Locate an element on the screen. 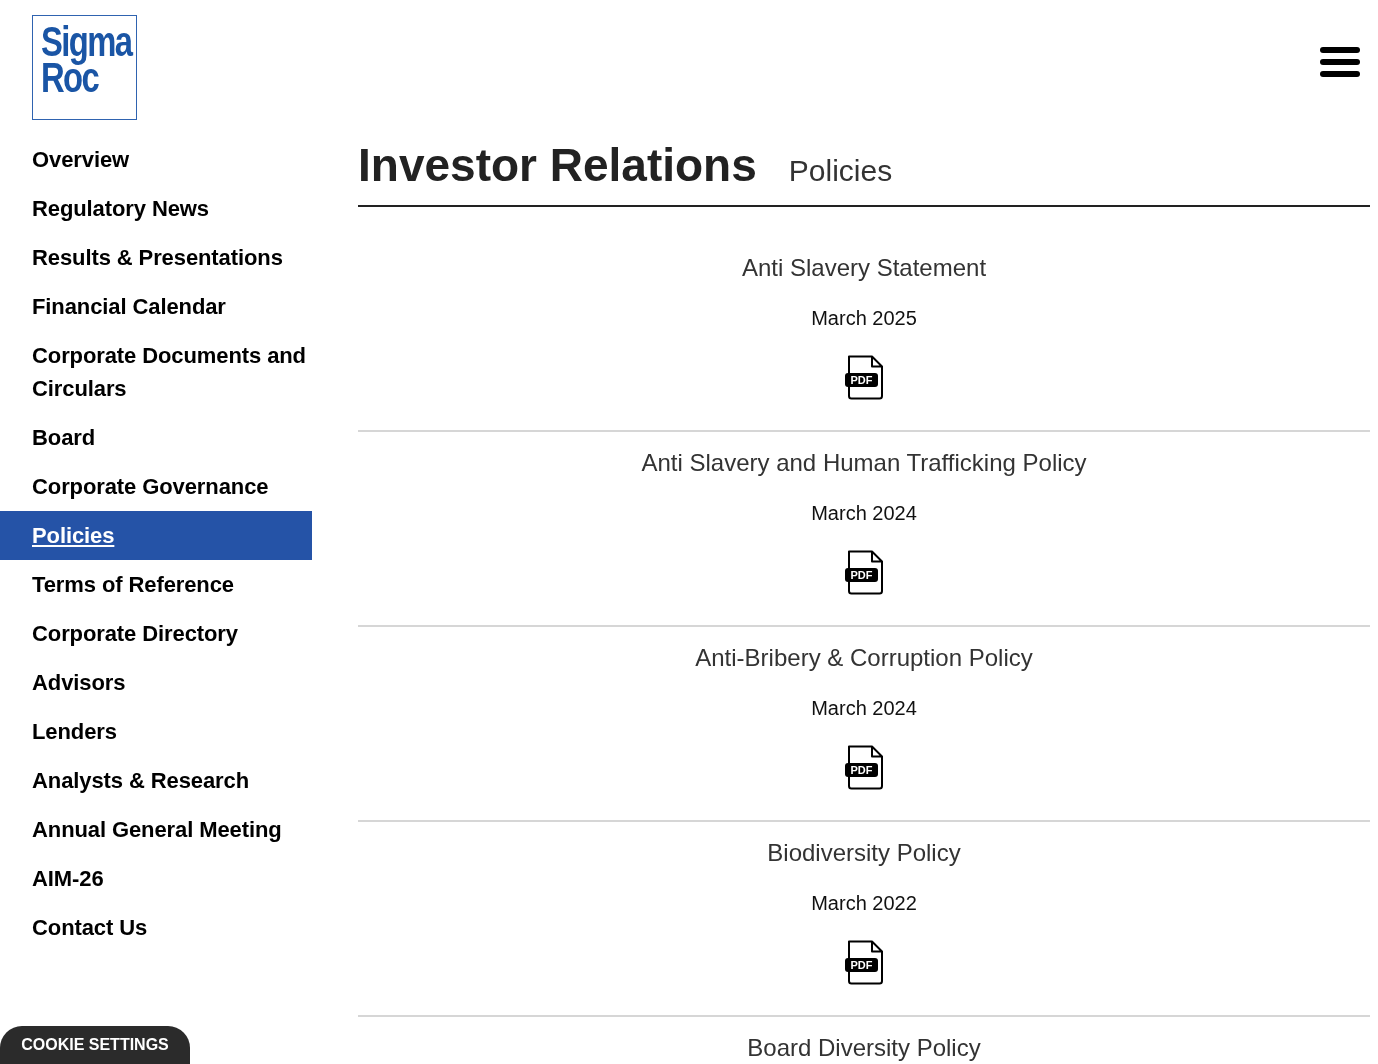 The width and height of the screenshot is (1378, 1064). document-title: Biodiversity Policy is located at coordinates (864, 853).